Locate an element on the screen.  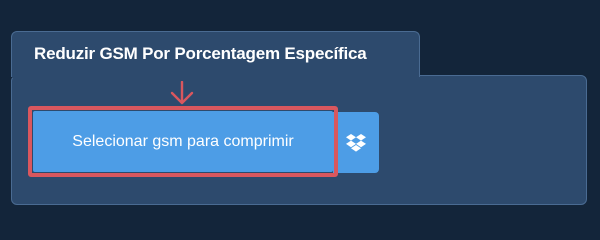
panel-title: Reduzir GSM Por Porcentagem Específica is located at coordinates (200, 53).